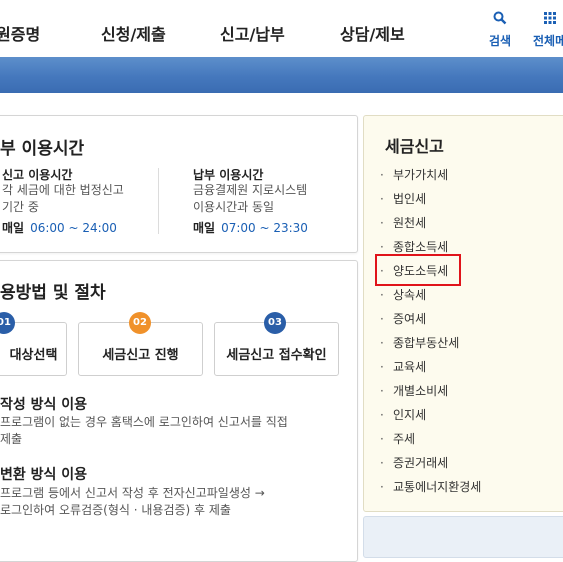  I want to click on highlight-box, so click(418, 270).